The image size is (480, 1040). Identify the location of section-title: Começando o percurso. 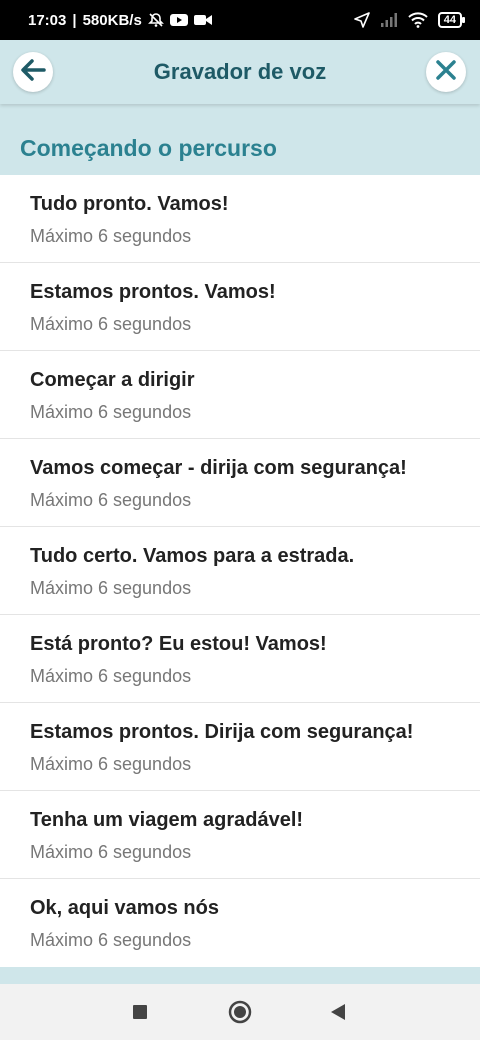
(148, 148).